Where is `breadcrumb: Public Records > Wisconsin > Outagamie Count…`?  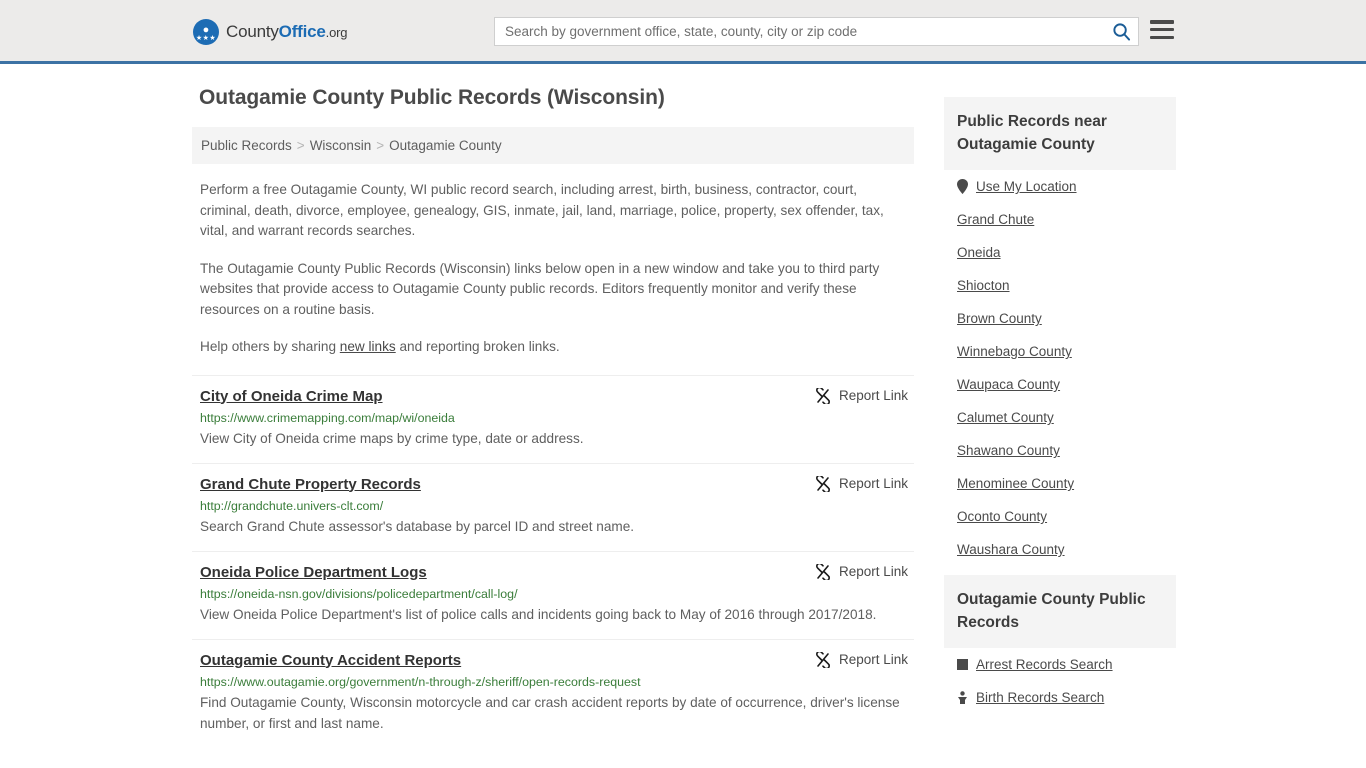
breadcrumb: Public Records > Wisconsin > Outagamie Count… is located at coordinates (553, 145).